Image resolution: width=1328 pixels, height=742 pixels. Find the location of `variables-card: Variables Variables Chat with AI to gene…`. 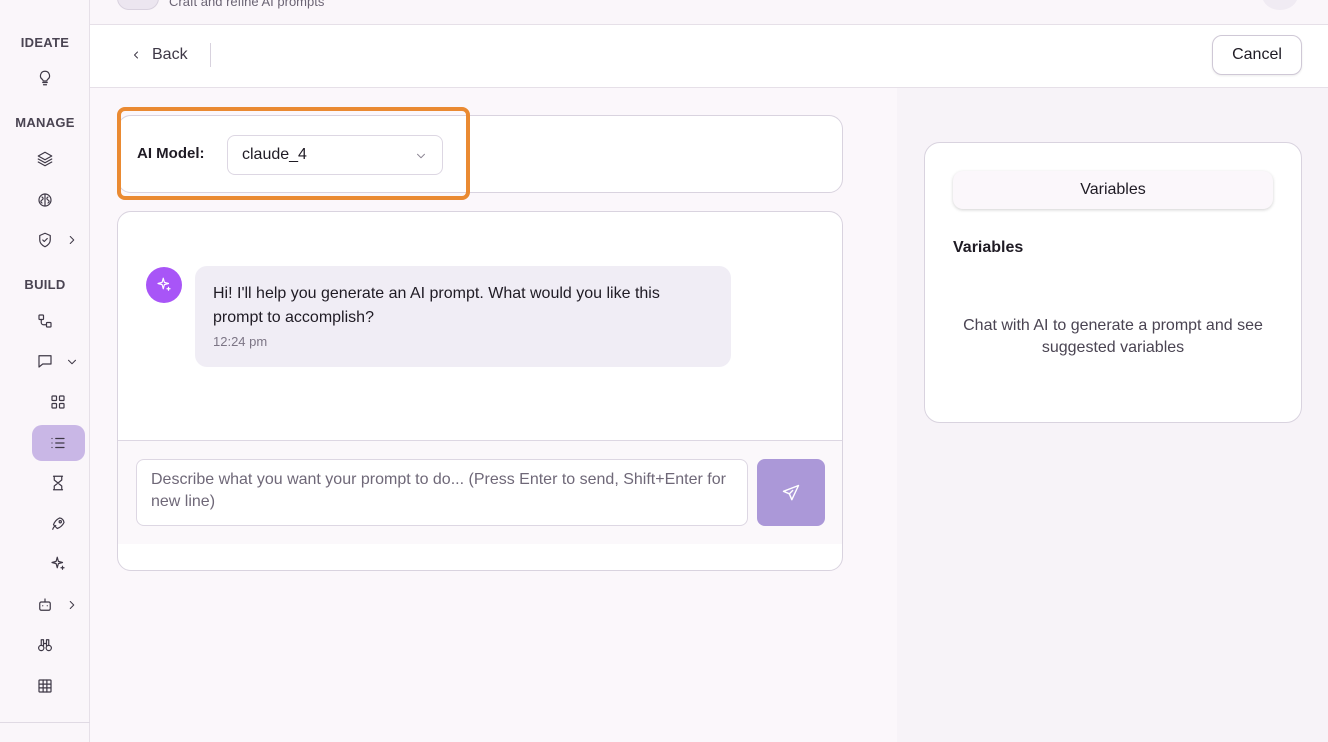

variables-card: Variables Variables Chat with AI to gene… is located at coordinates (1113, 282).